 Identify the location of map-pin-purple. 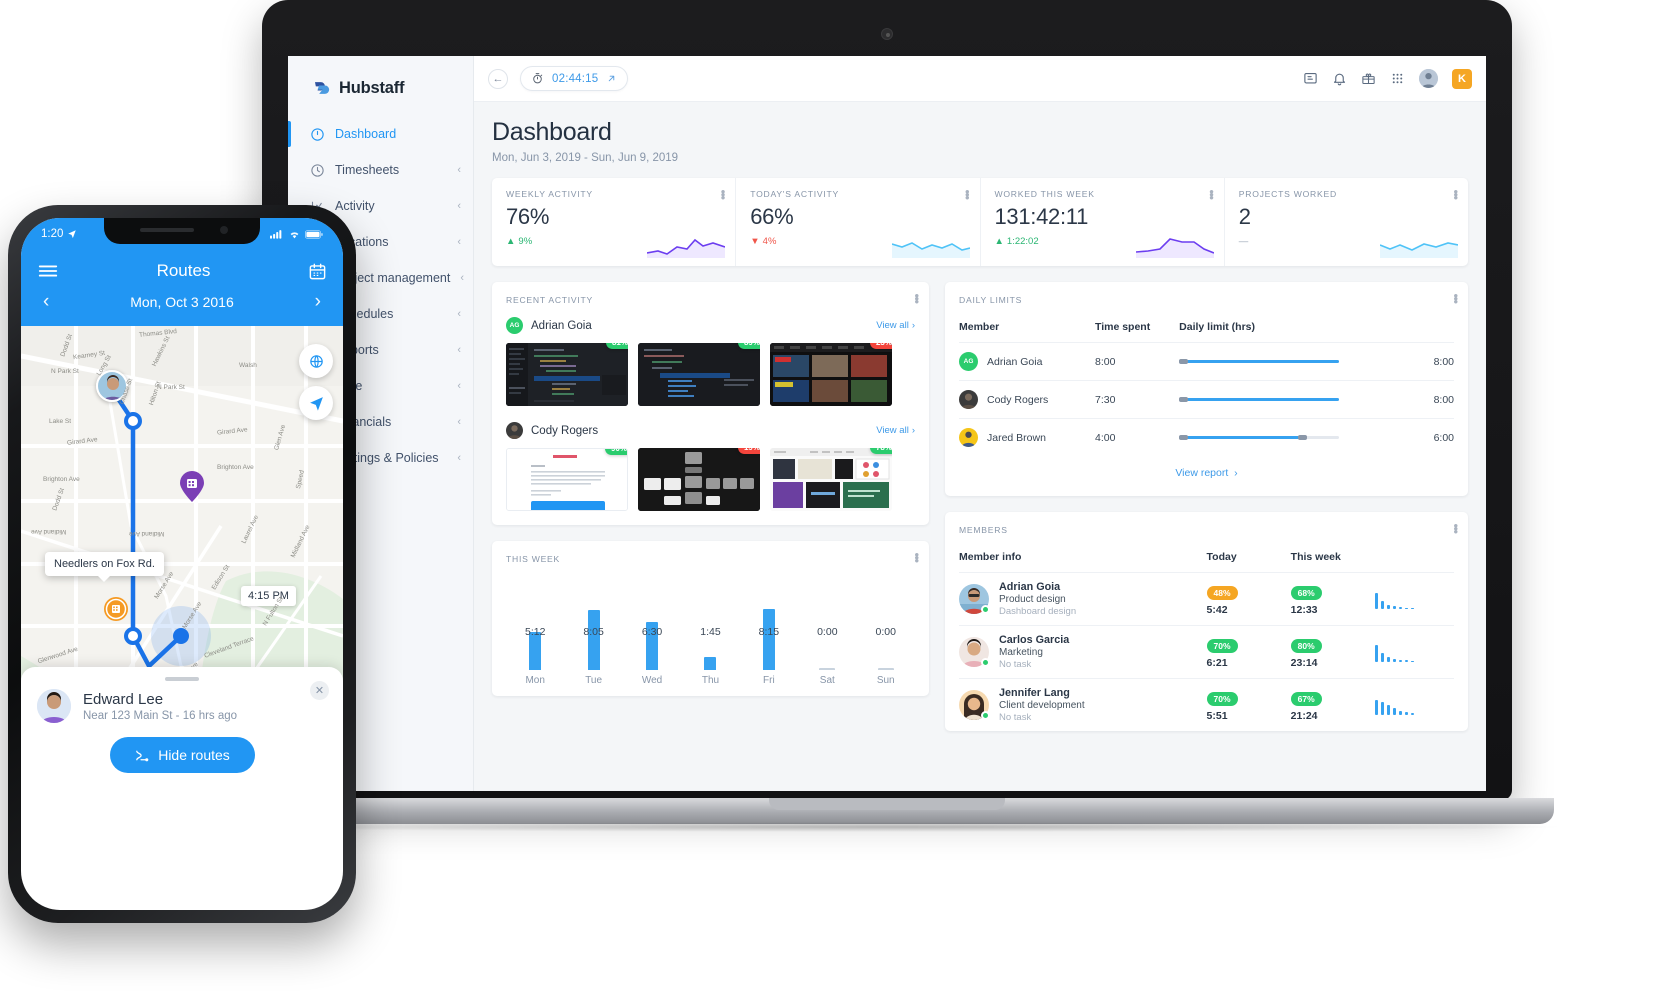
(192, 487).